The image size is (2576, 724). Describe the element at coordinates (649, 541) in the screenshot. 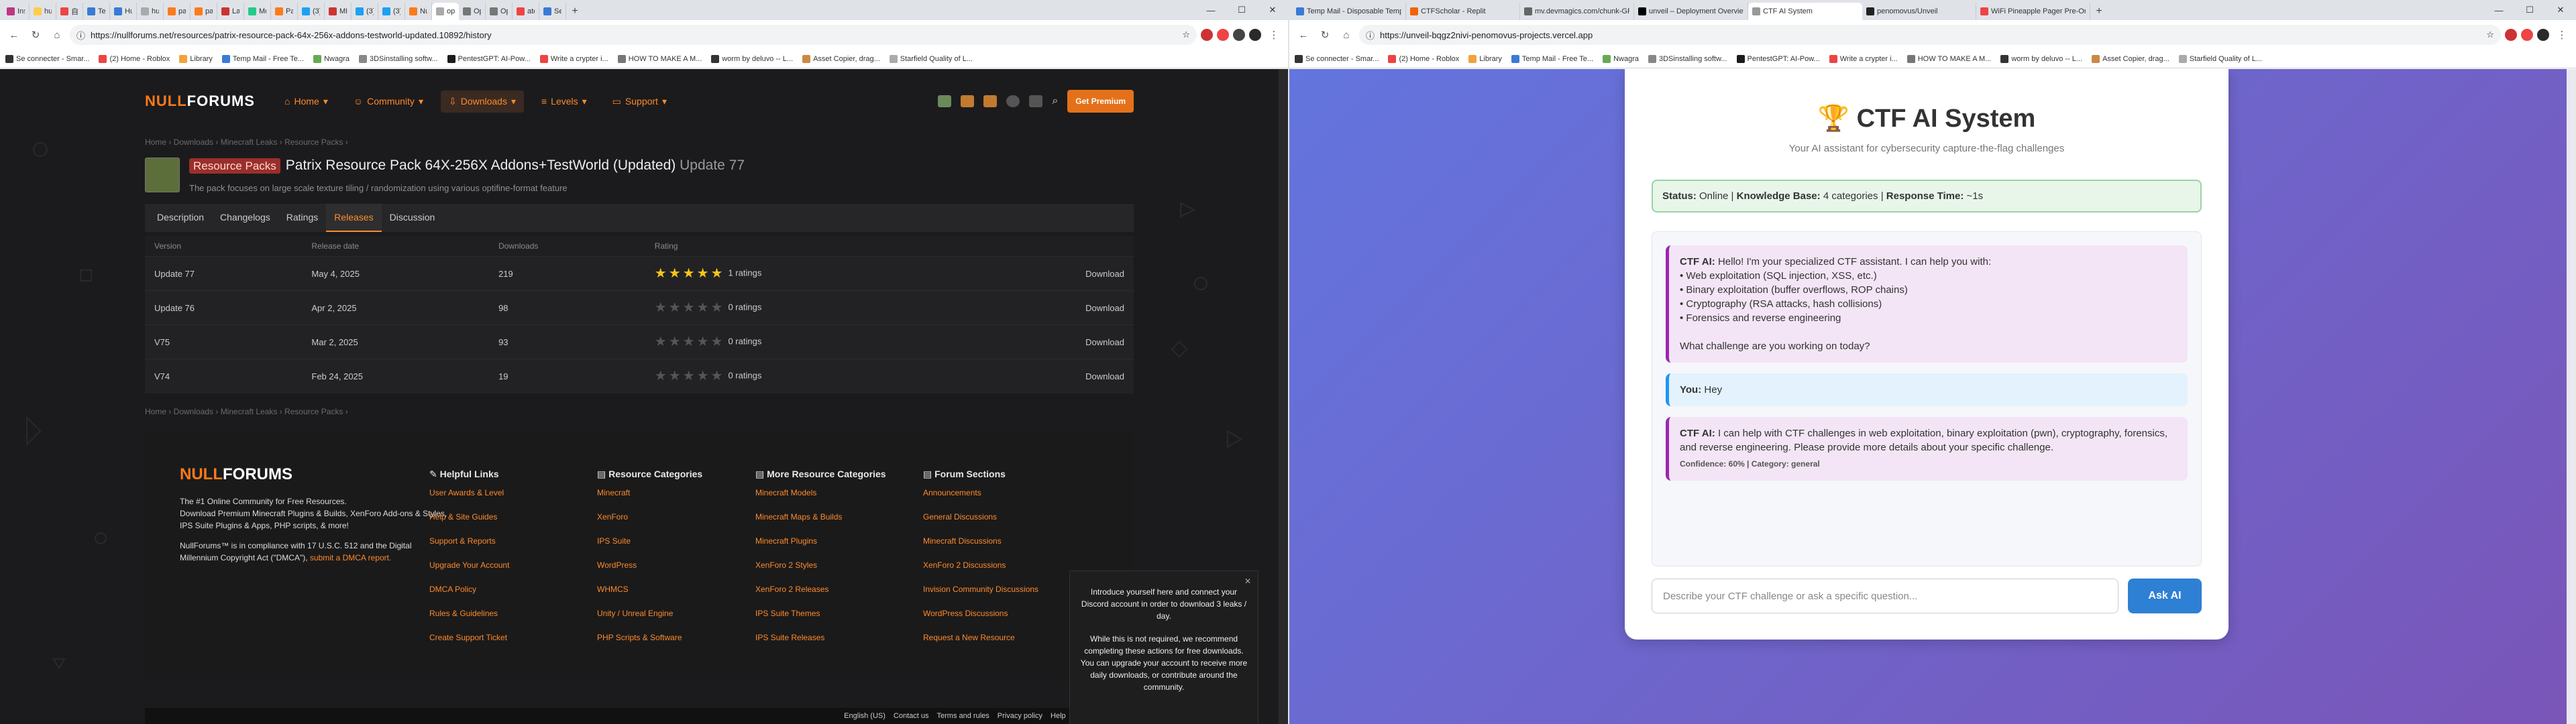

I see `footer-link: IPS Suite` at that location.